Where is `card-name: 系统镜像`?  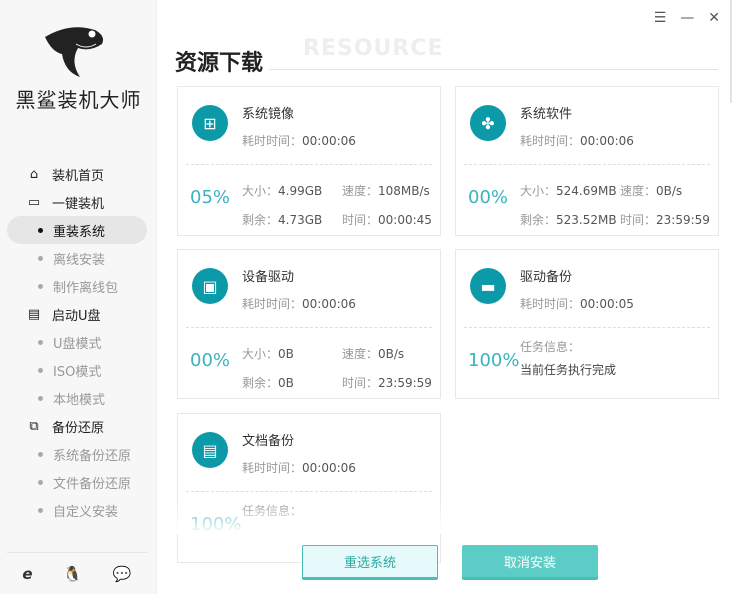 card-name: 系统镜像 is located at coordinates (268, 114).